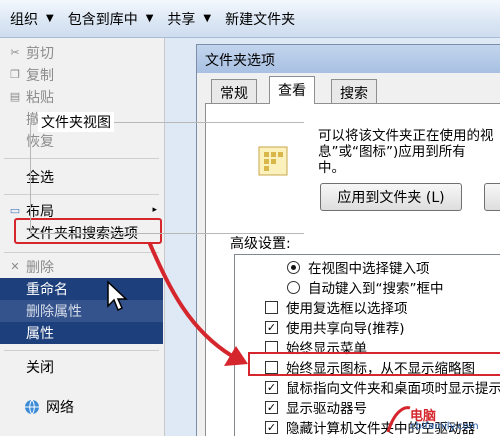 The image size is (500, 436). Describe the element at coordinates (15, 266) in the screenshot. I see `delete-icon: ✕` at that location.